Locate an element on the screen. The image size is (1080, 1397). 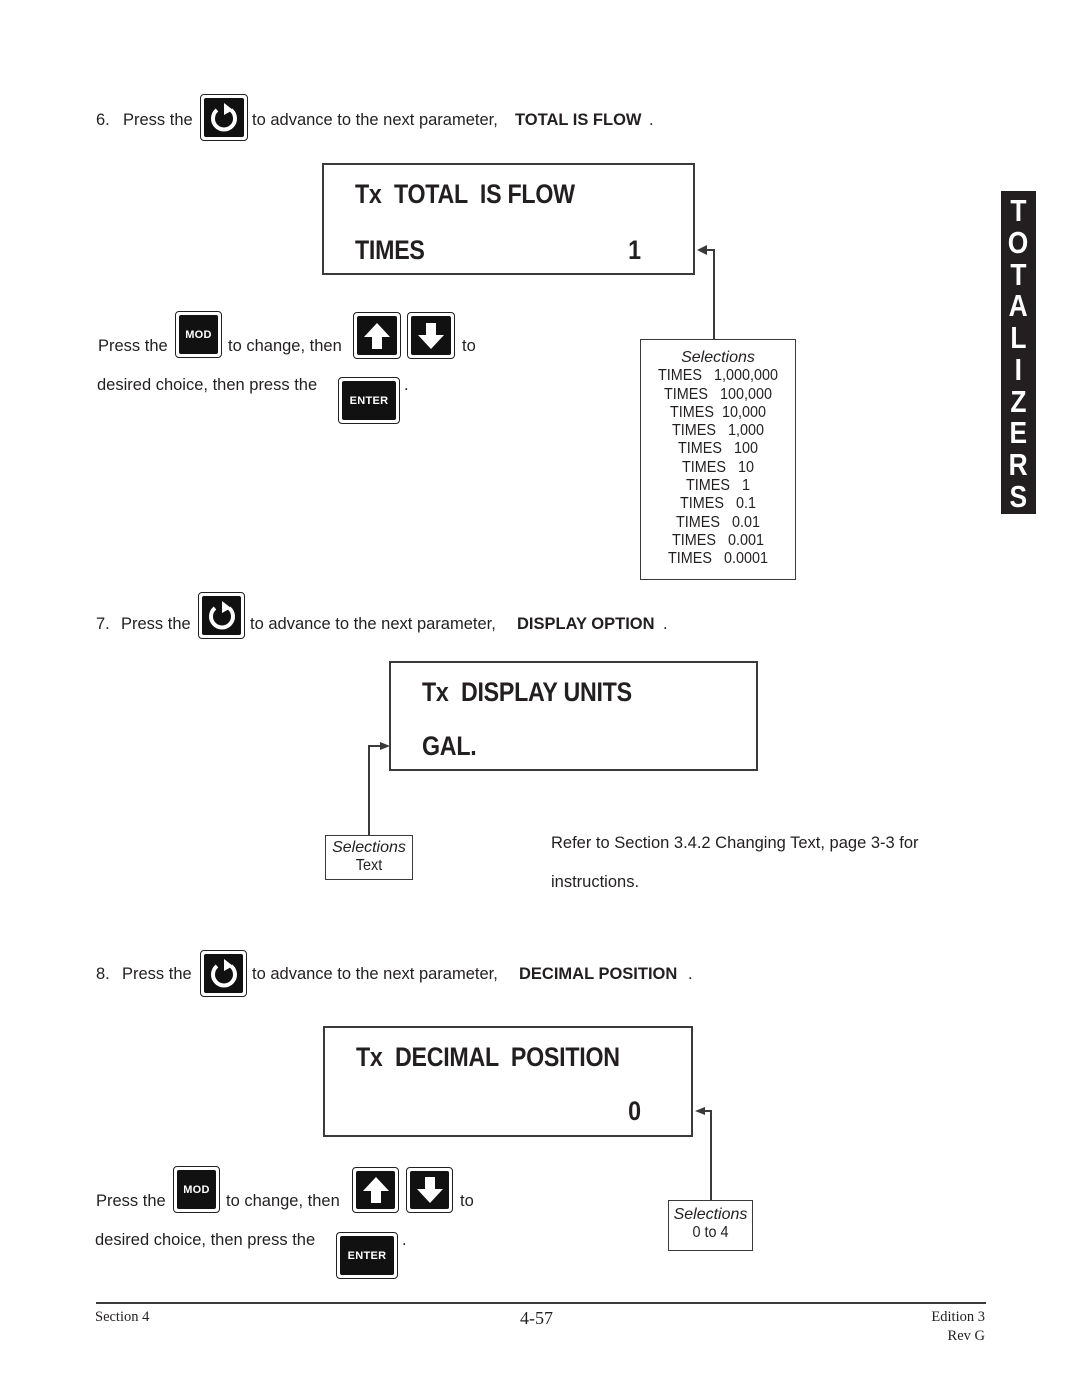
parameter-name: DISPLAY OPTION is located at coordinates (586, 624).